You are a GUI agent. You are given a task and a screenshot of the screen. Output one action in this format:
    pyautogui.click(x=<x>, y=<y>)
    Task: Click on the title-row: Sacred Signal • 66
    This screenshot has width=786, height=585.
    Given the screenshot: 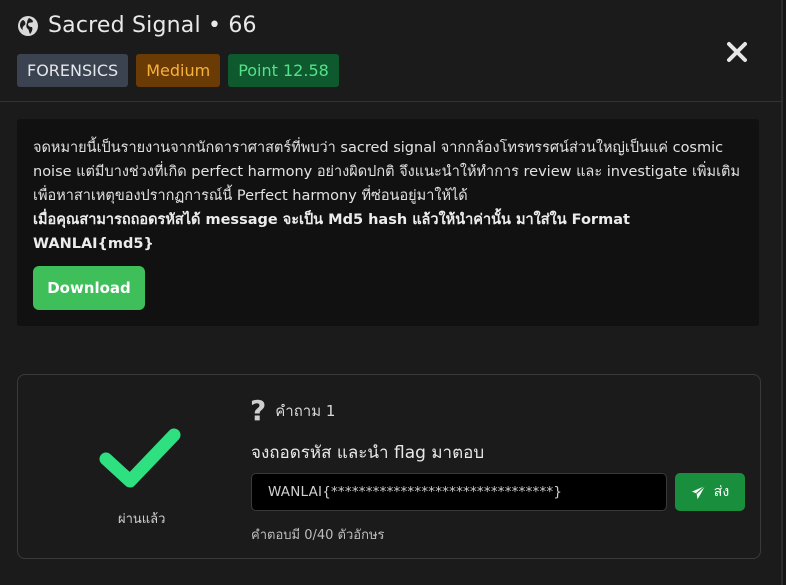 What is the action you would take?
    pyautogui.click(x=137, y=25)
    